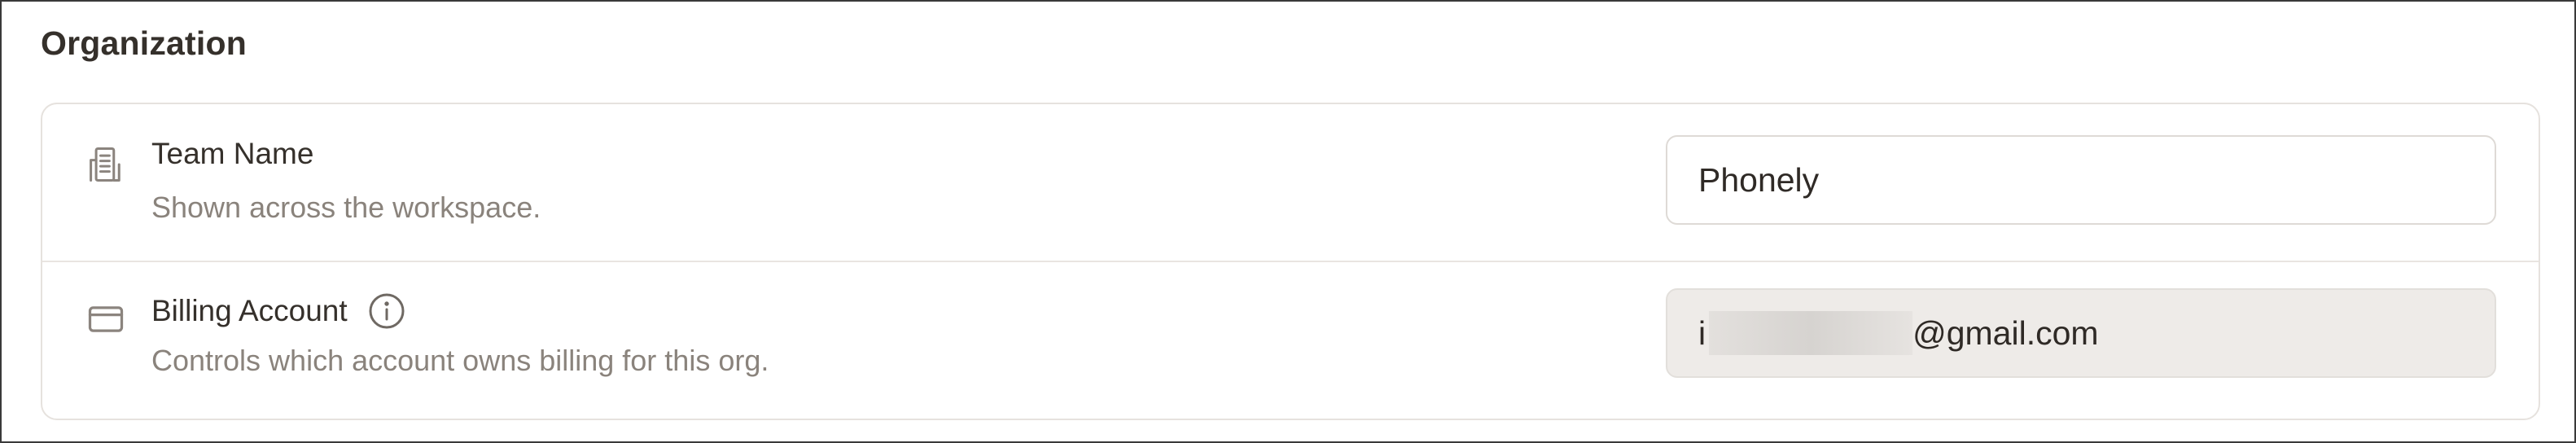 The height and width of the screenshot is (443, 2576). I want to click on team-name-label: Team Name, so click(232, 153).